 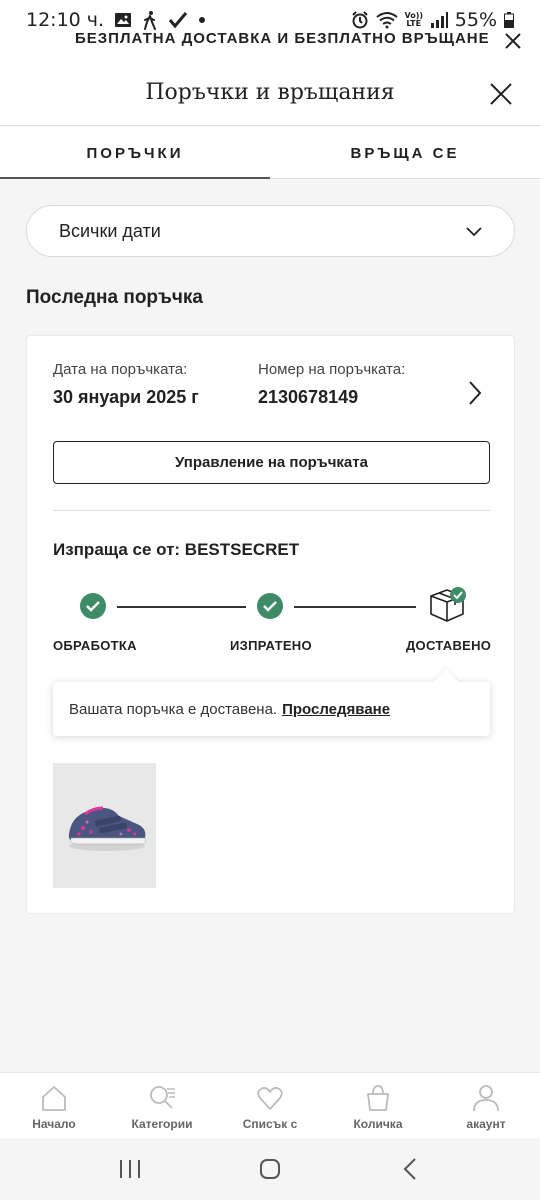 I want to click on lte-icon: Vo)) LTE, so click(x=414, y=19).